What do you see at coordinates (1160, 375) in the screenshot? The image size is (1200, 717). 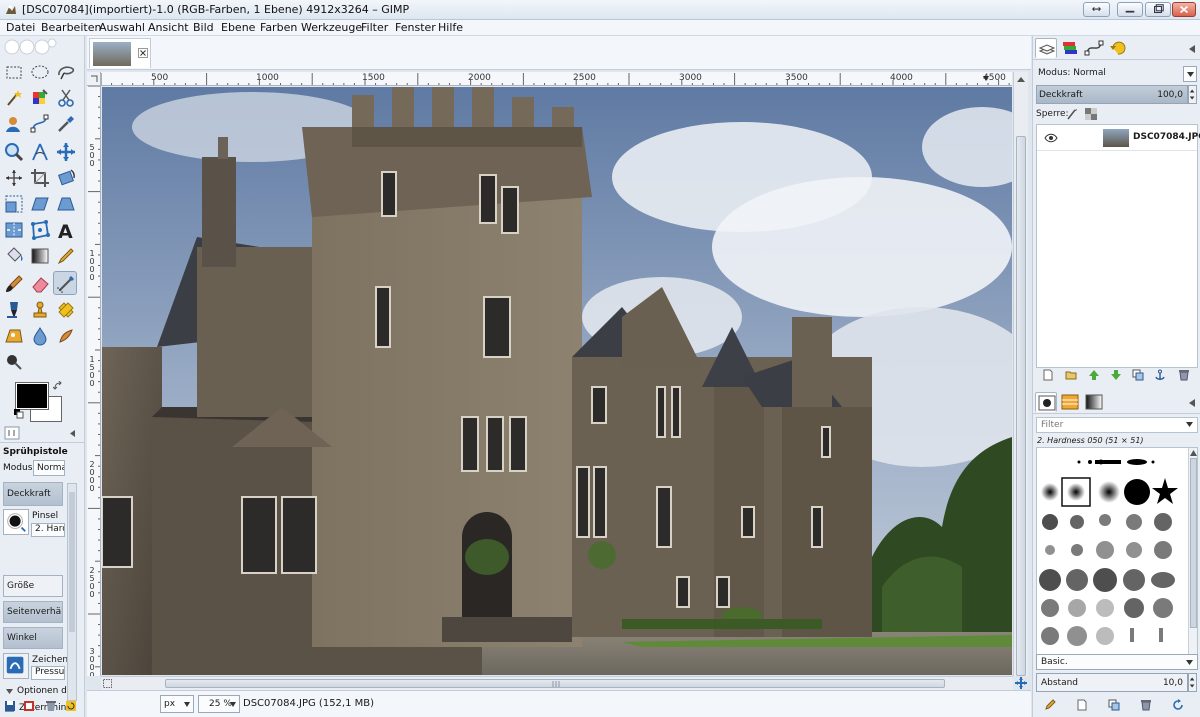 I see `anchor-icon` at bounding box center [1160, 375].